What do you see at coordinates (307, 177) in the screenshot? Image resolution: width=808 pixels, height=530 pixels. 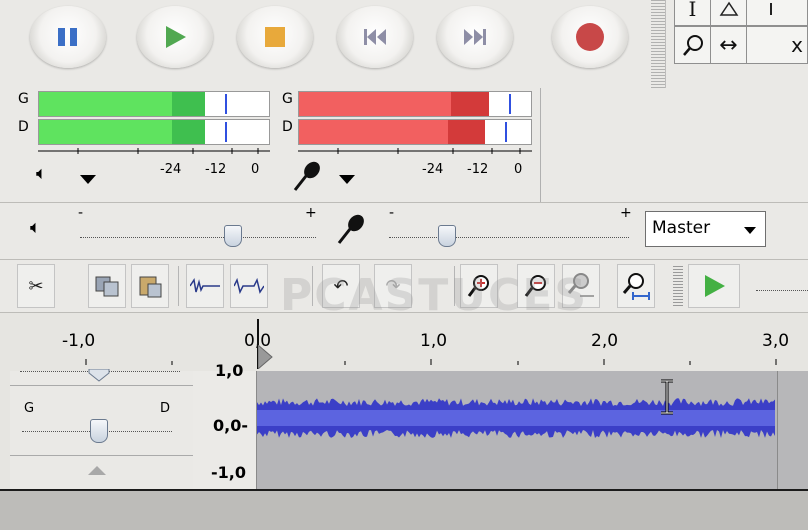 I see `microphone-icon` at bounding box center [307, 177].